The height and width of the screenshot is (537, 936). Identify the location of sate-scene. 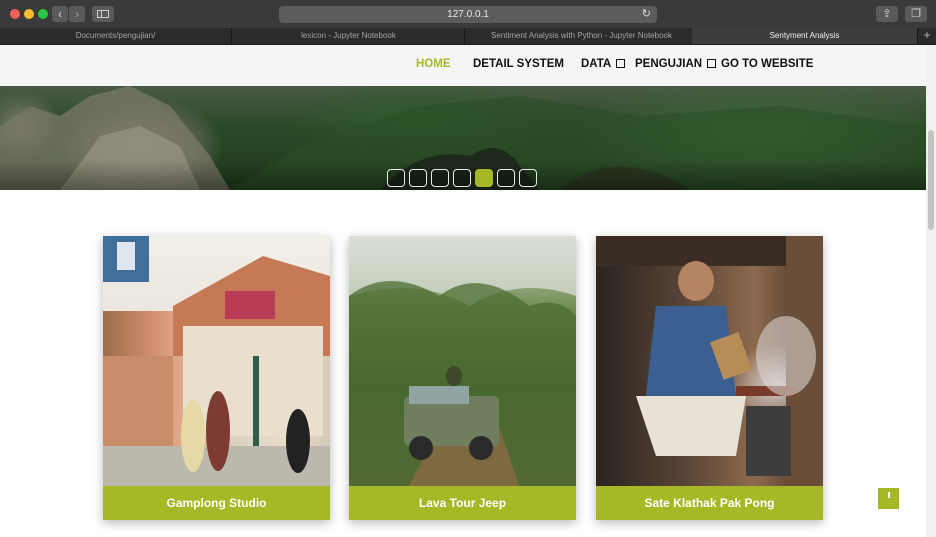
(709, 361).